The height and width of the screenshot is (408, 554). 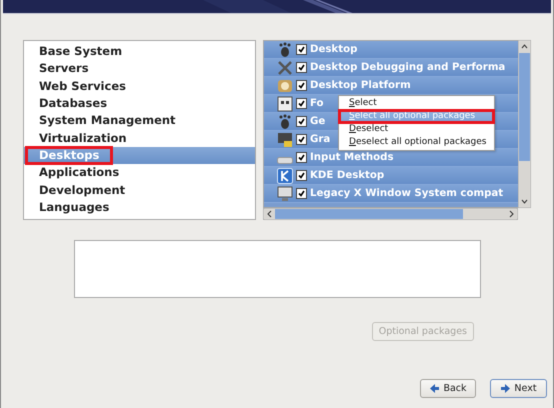 I want to click on next-button: Next, so click(x=518, y=388).